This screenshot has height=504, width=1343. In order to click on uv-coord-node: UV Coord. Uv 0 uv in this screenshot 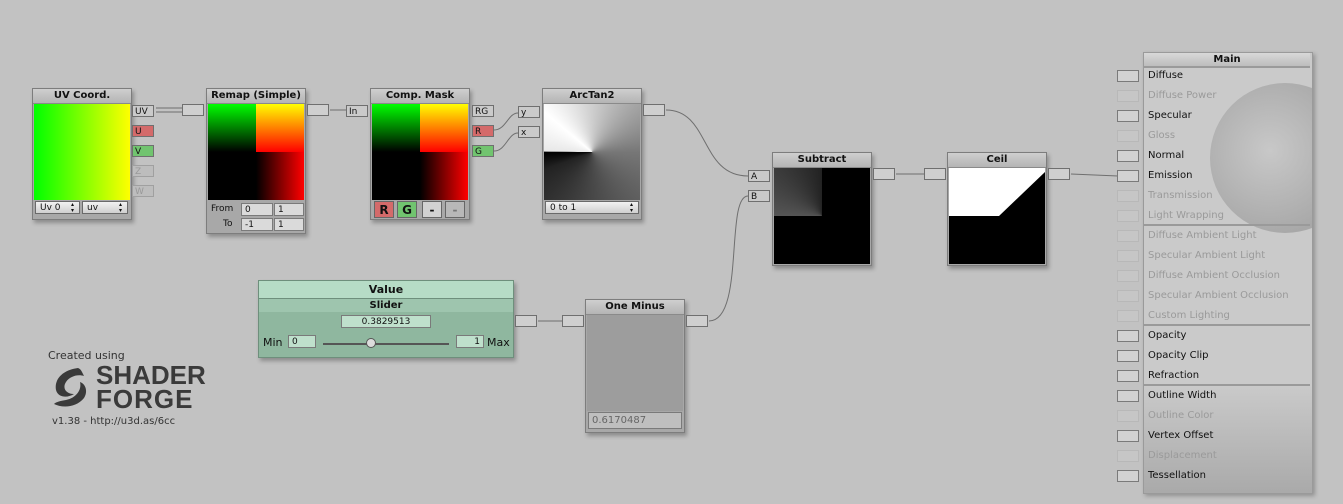, I will do `click(82, 154)`.